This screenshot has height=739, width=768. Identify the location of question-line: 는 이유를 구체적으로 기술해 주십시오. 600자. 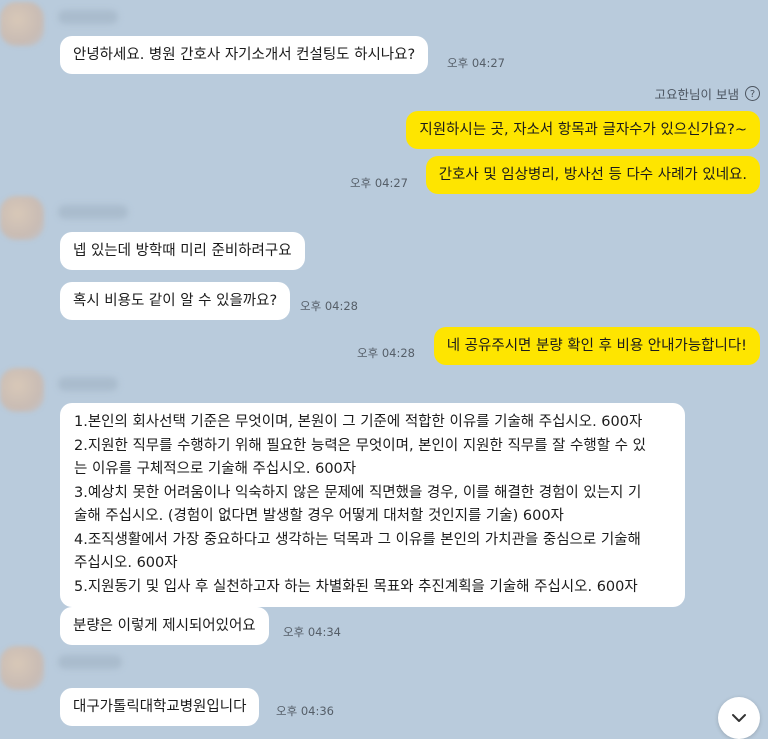
(215, 469).